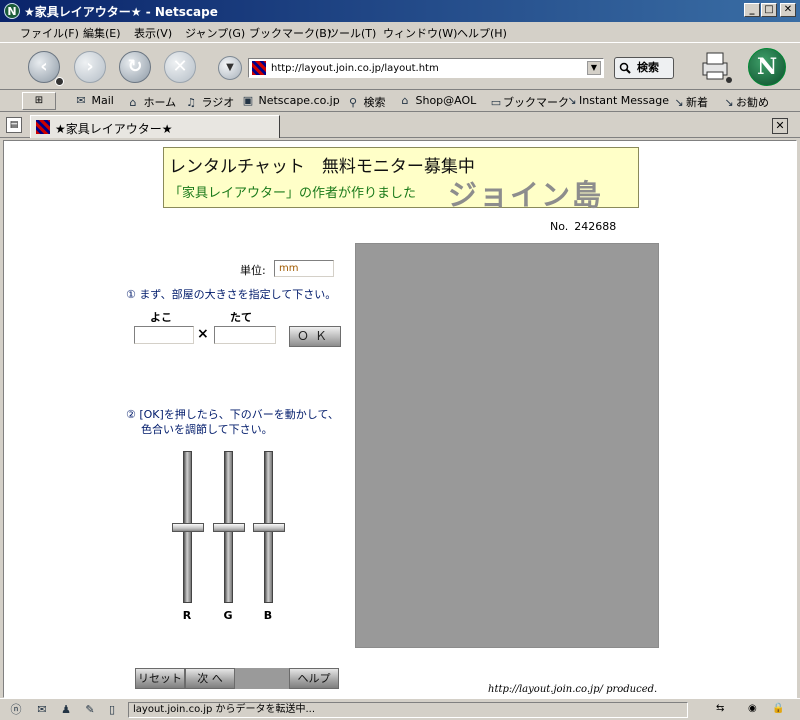  I want to click on visitor-counter: No. 242688, so click(586, 226).